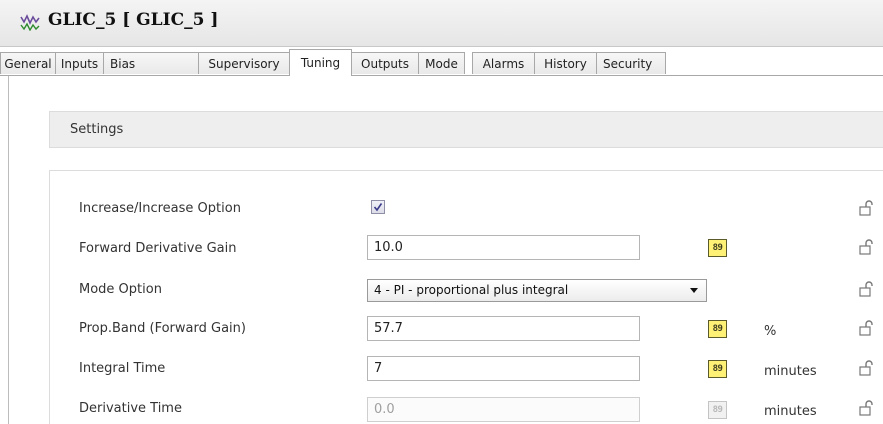 The width and height of the screenshot is (883, 424). Describe the element at coordinates (30, 22) in the screenshot. I see `waveform-icon` at that location.